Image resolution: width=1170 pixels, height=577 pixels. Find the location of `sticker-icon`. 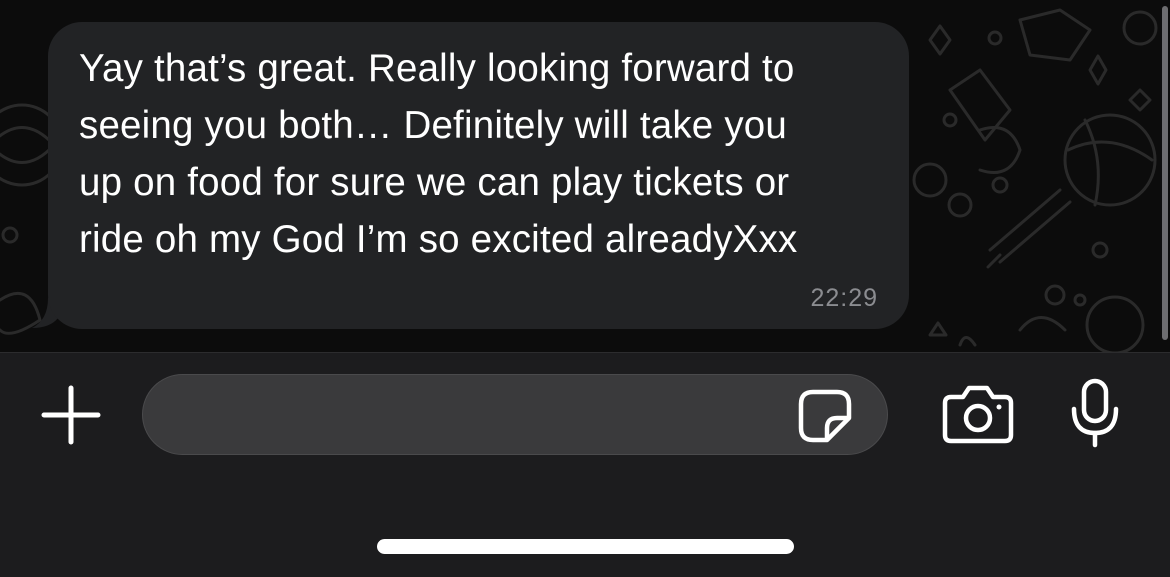

sticker-icon is located at coordinates (825, 416).